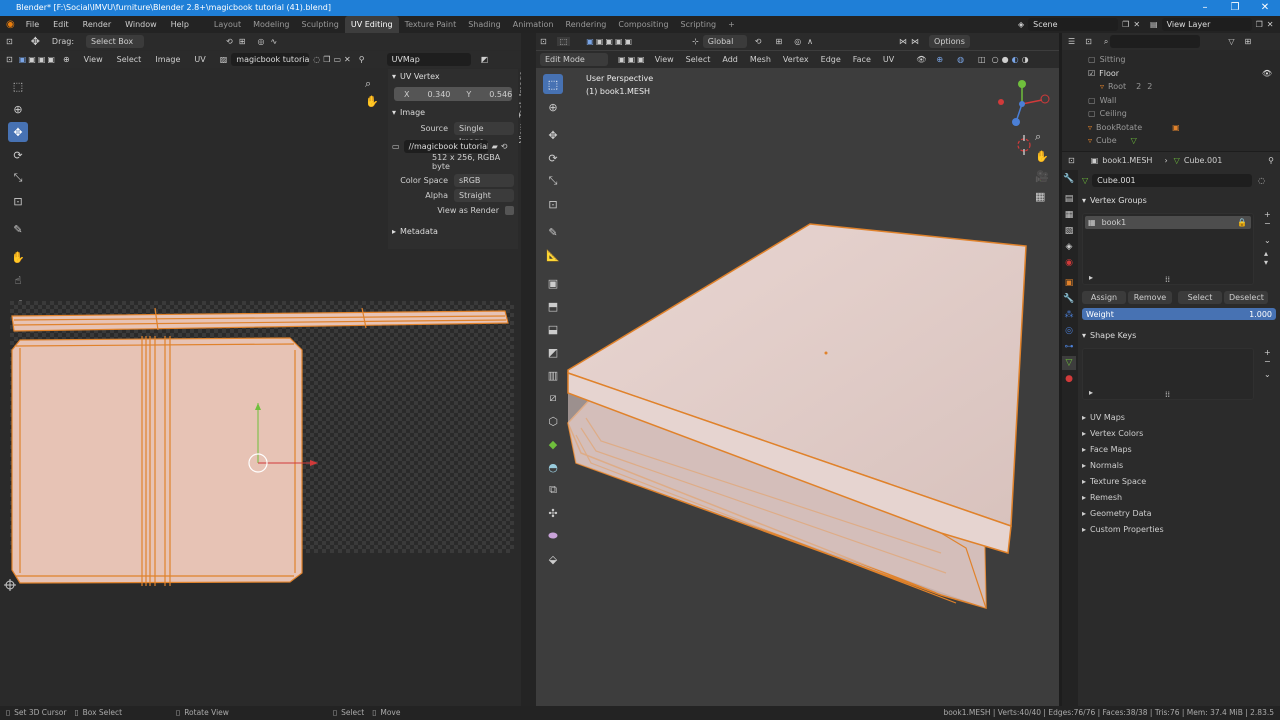 This screenshot has height=720, width=1280. What do you see at coordinates (810, 41) in the screenshot?
I see `falloff-viewport-icon: ∧` at bounding box center [810, 41].